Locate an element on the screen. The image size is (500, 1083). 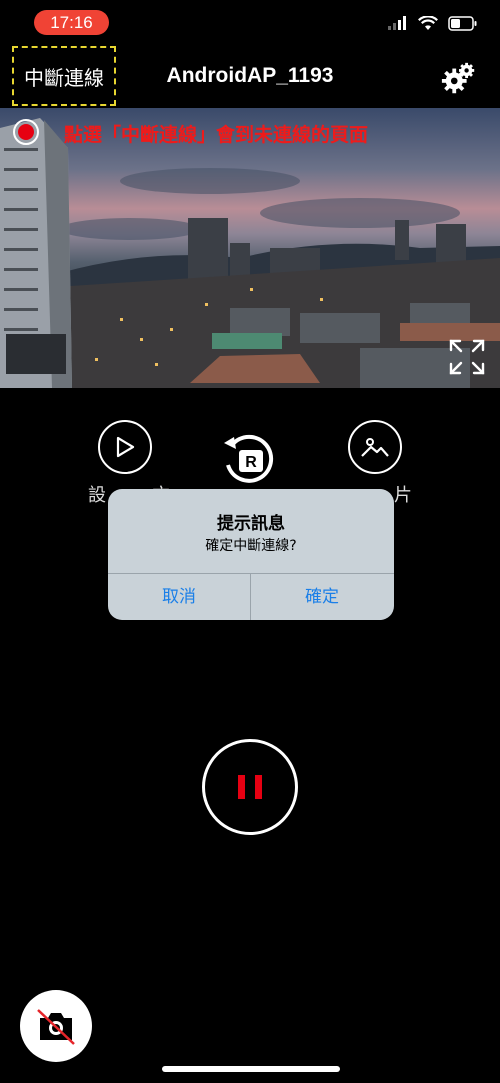
svg-text: R is located at coordinates (251, 462).